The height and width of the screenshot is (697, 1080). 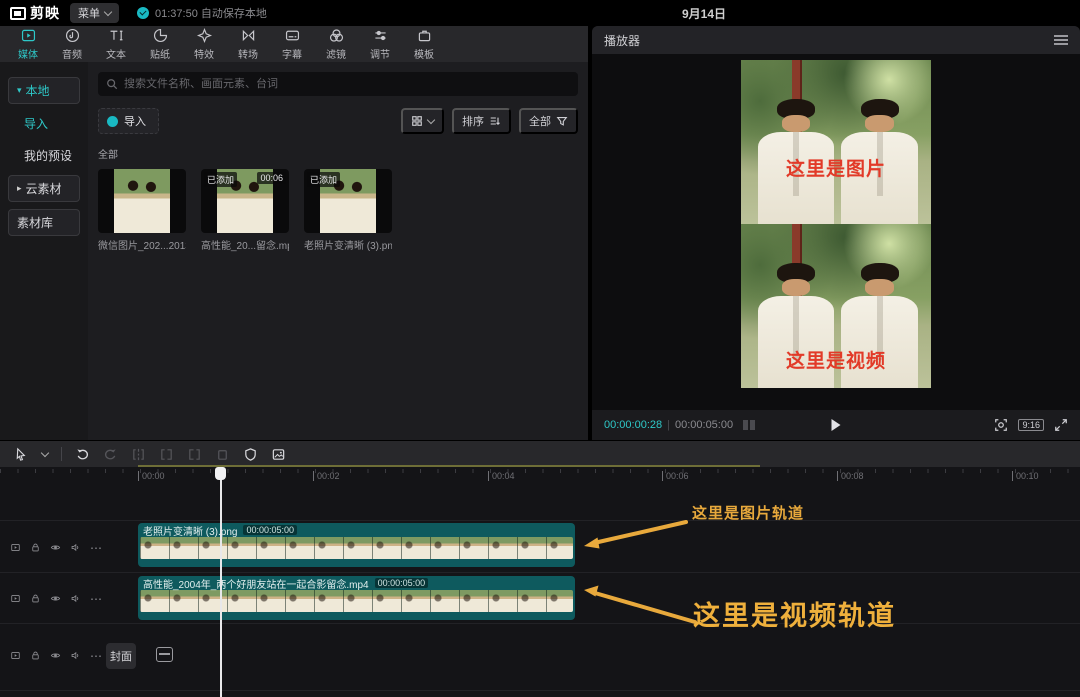 I want to click on tab-sticker: 贴纸, so click(x=160, y=44).